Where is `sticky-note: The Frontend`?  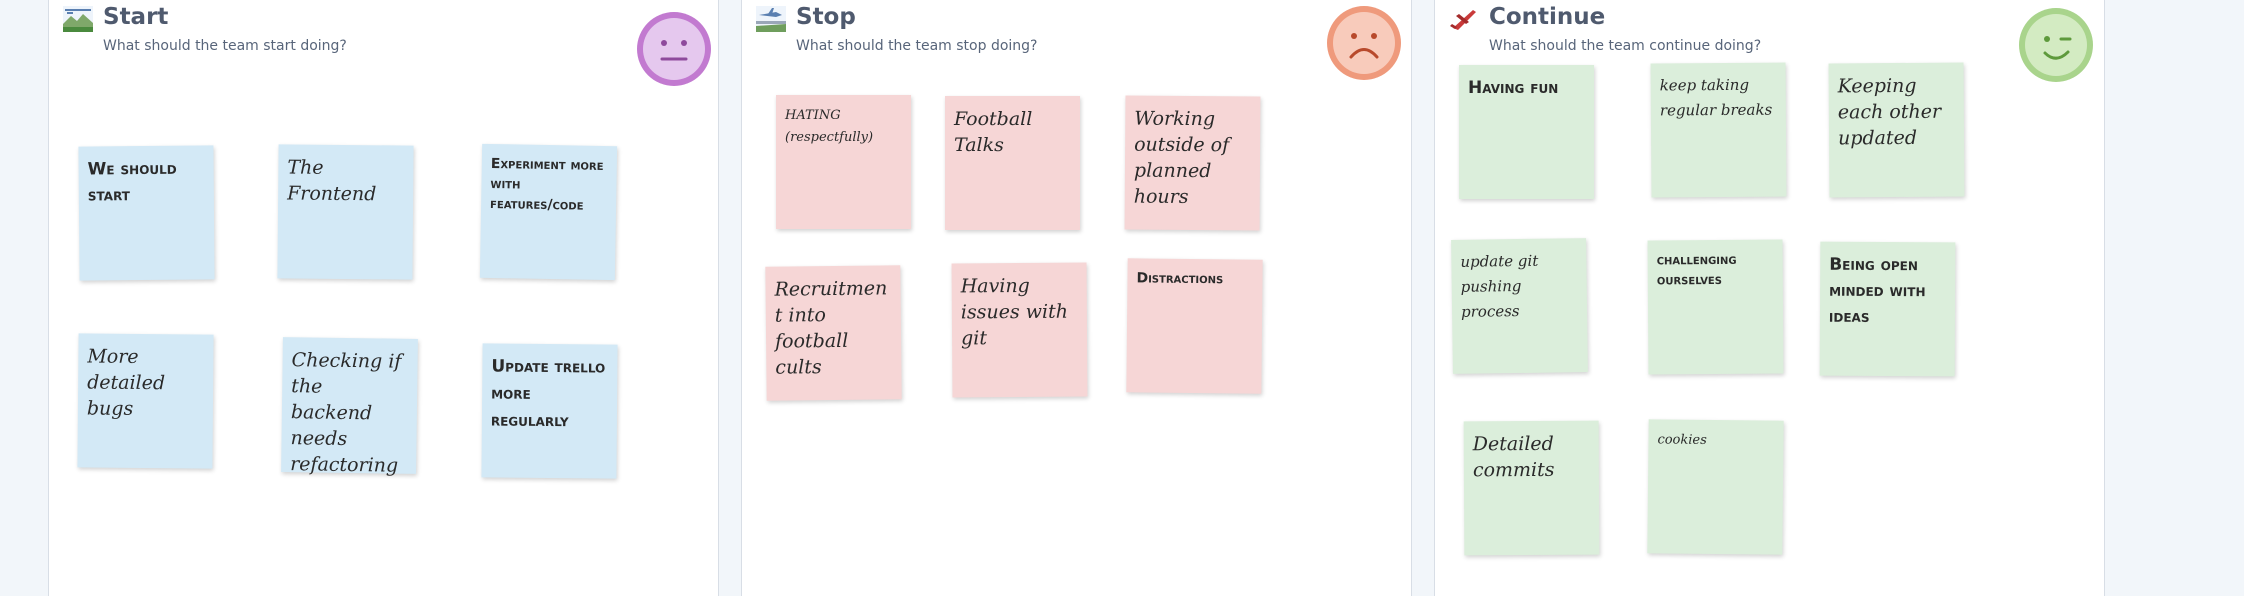
sticky-note: The Frontend is located at coordinates (345, 212).